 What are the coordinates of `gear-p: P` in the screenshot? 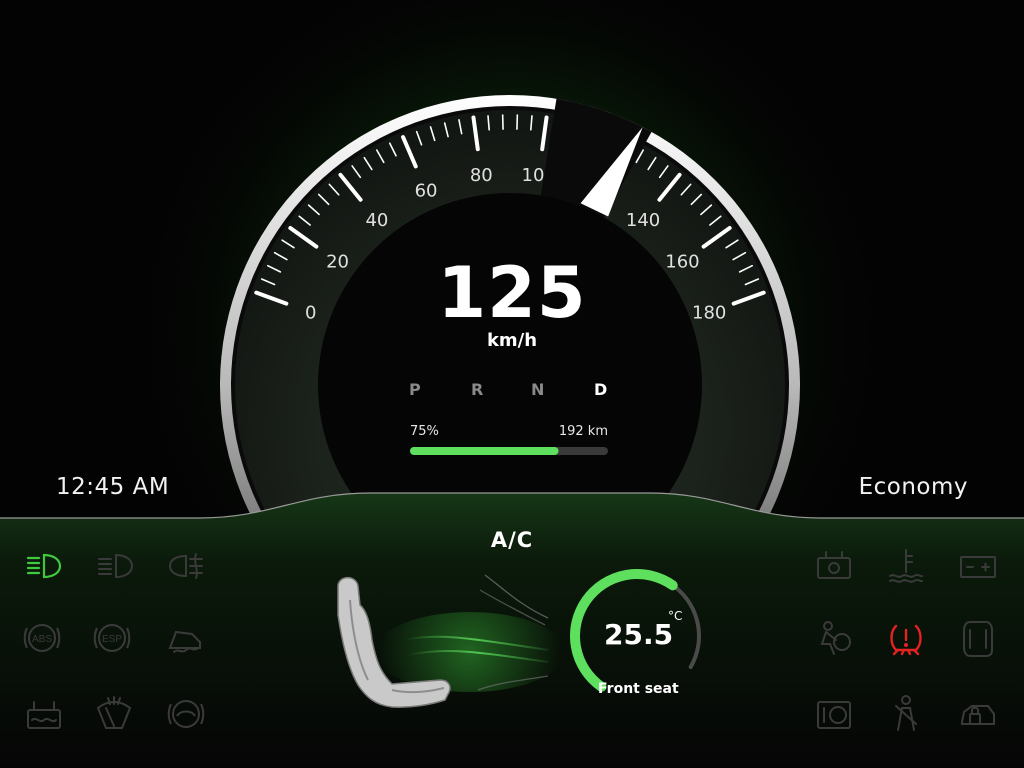 It's located at (415, 389).